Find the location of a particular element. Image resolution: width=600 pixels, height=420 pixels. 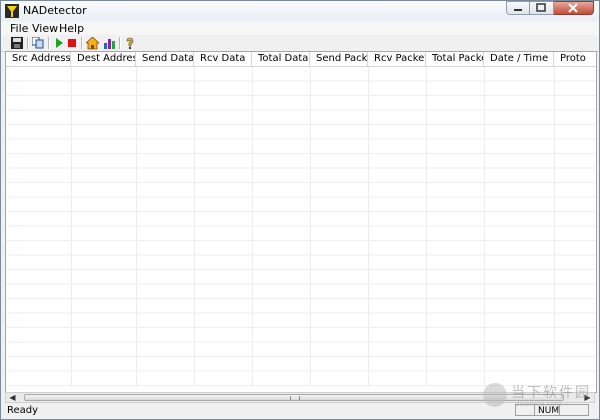

help-icon is located at coordinates (130, 43).